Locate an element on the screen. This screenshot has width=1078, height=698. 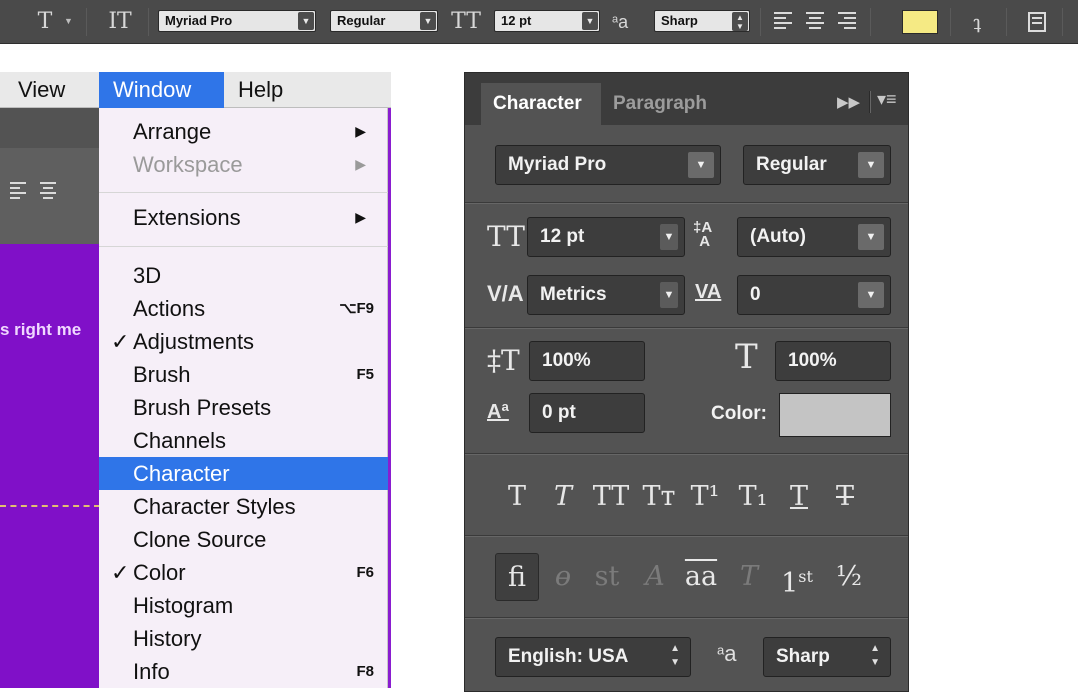
shortcut-label: F8 is located at coordinates (365, 671).